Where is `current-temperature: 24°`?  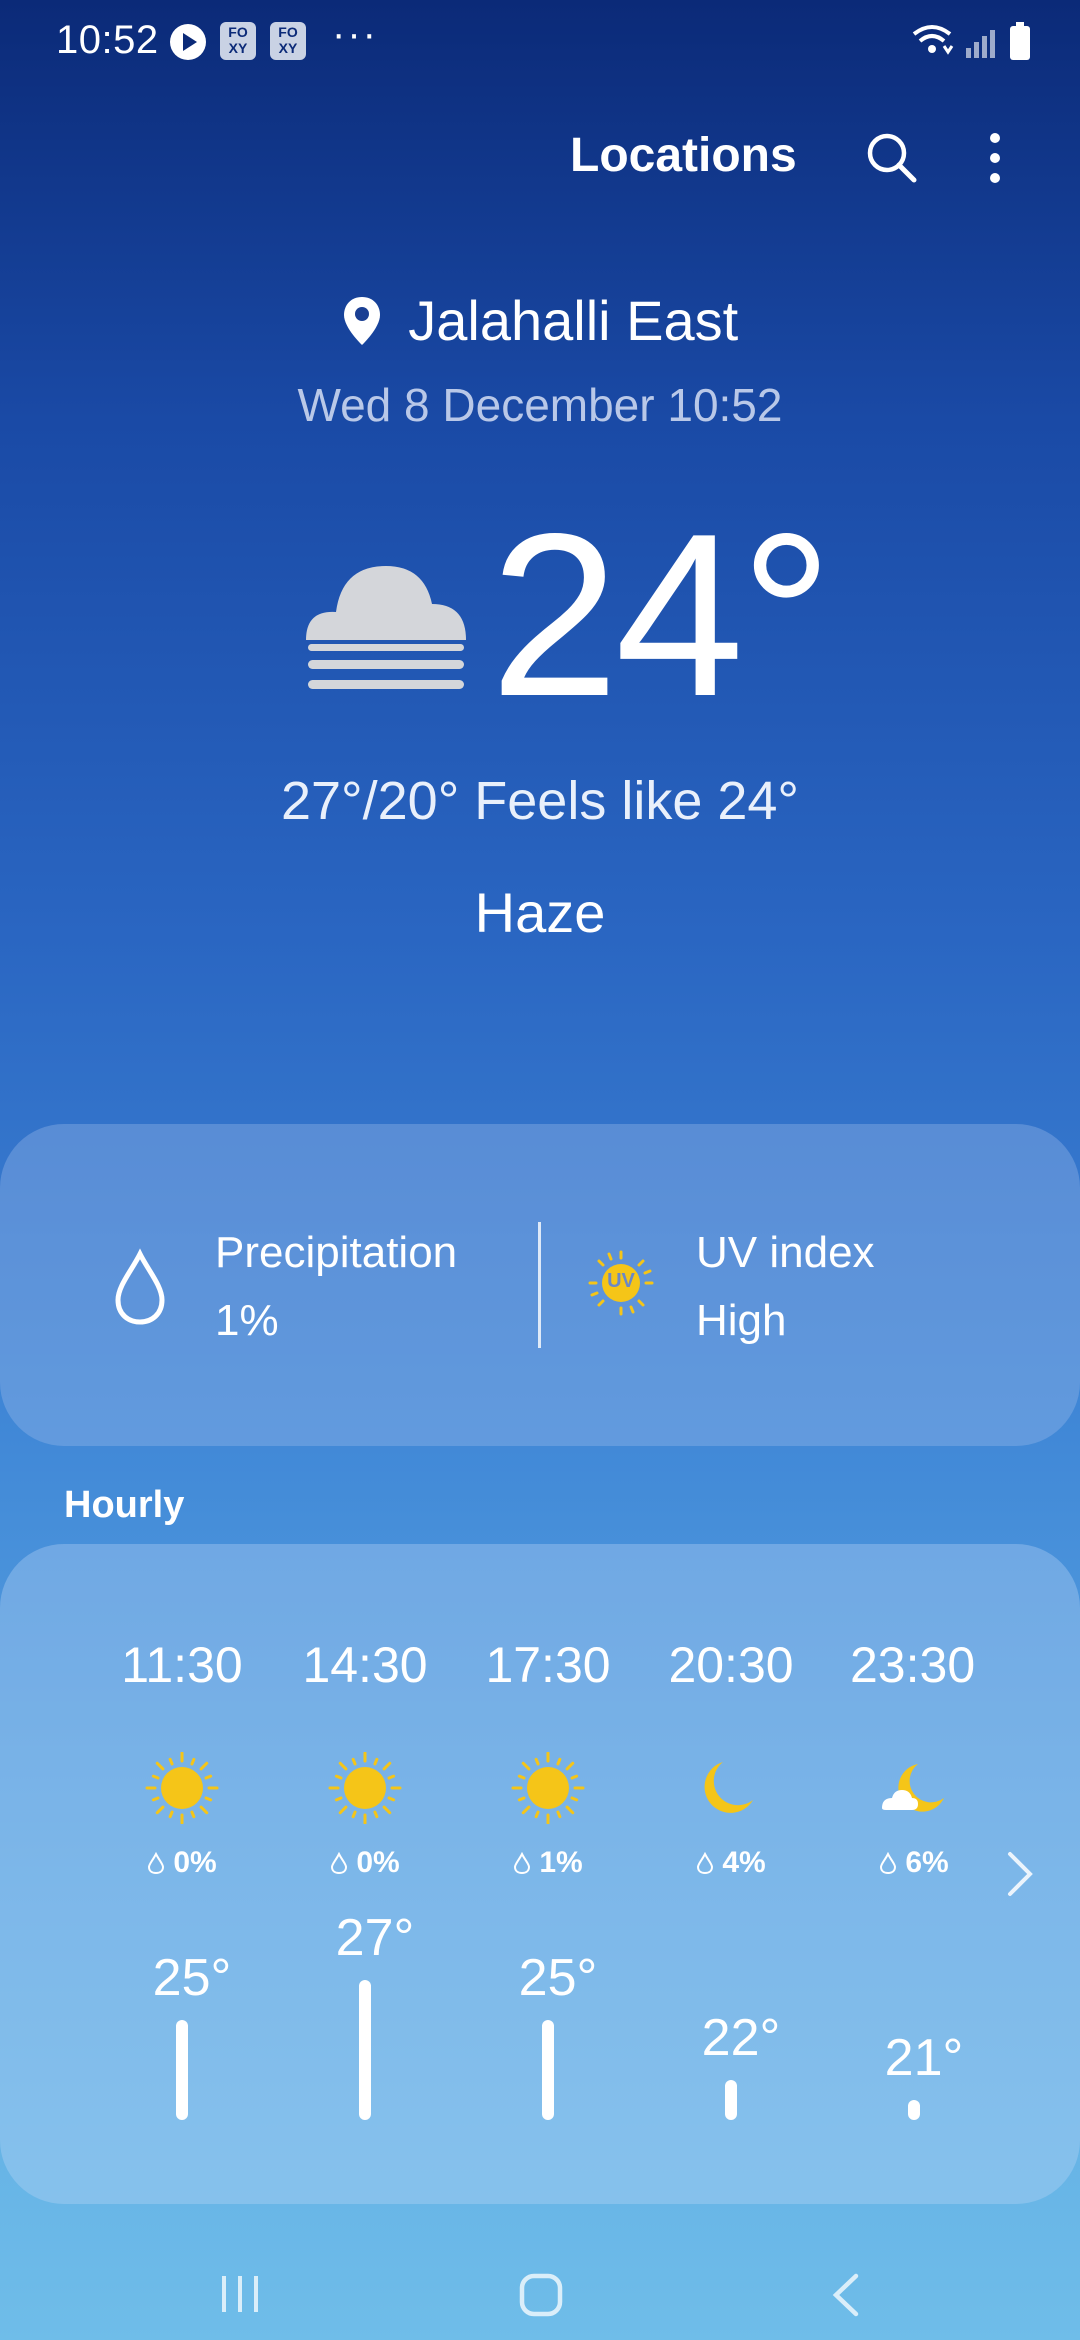 current-temperature: 24° is located at coordinates (661, 615).